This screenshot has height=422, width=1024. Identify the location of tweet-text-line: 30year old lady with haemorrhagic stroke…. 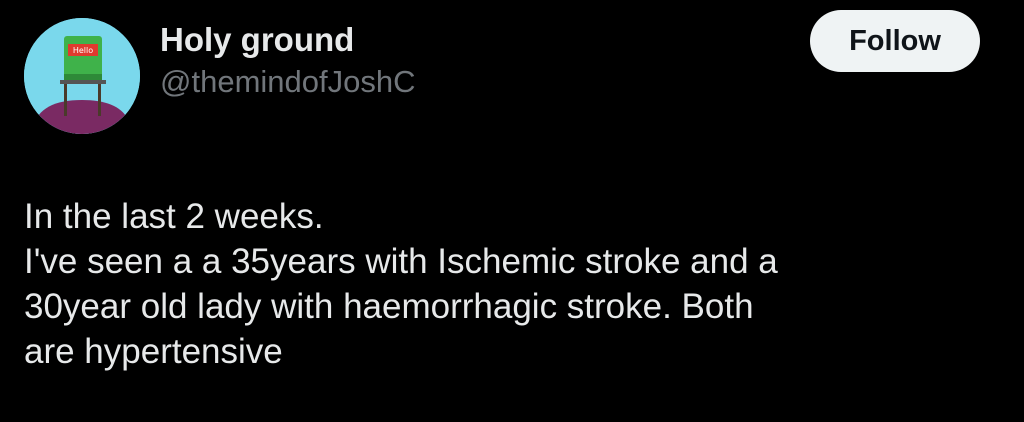
(389, 306).